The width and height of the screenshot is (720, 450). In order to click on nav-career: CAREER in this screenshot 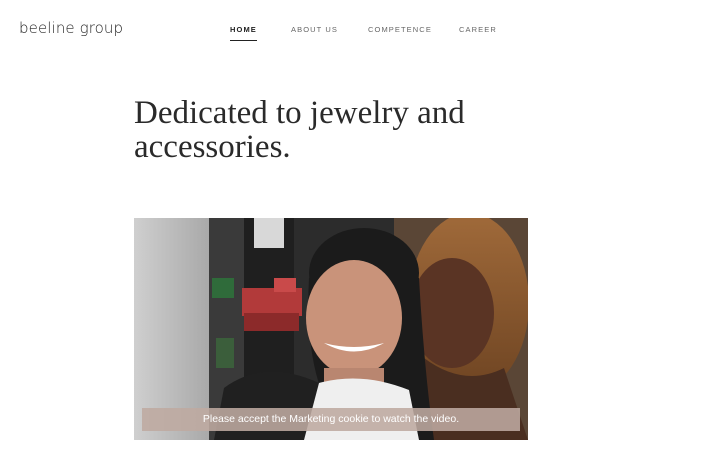, I will do `click(478, 29)`.